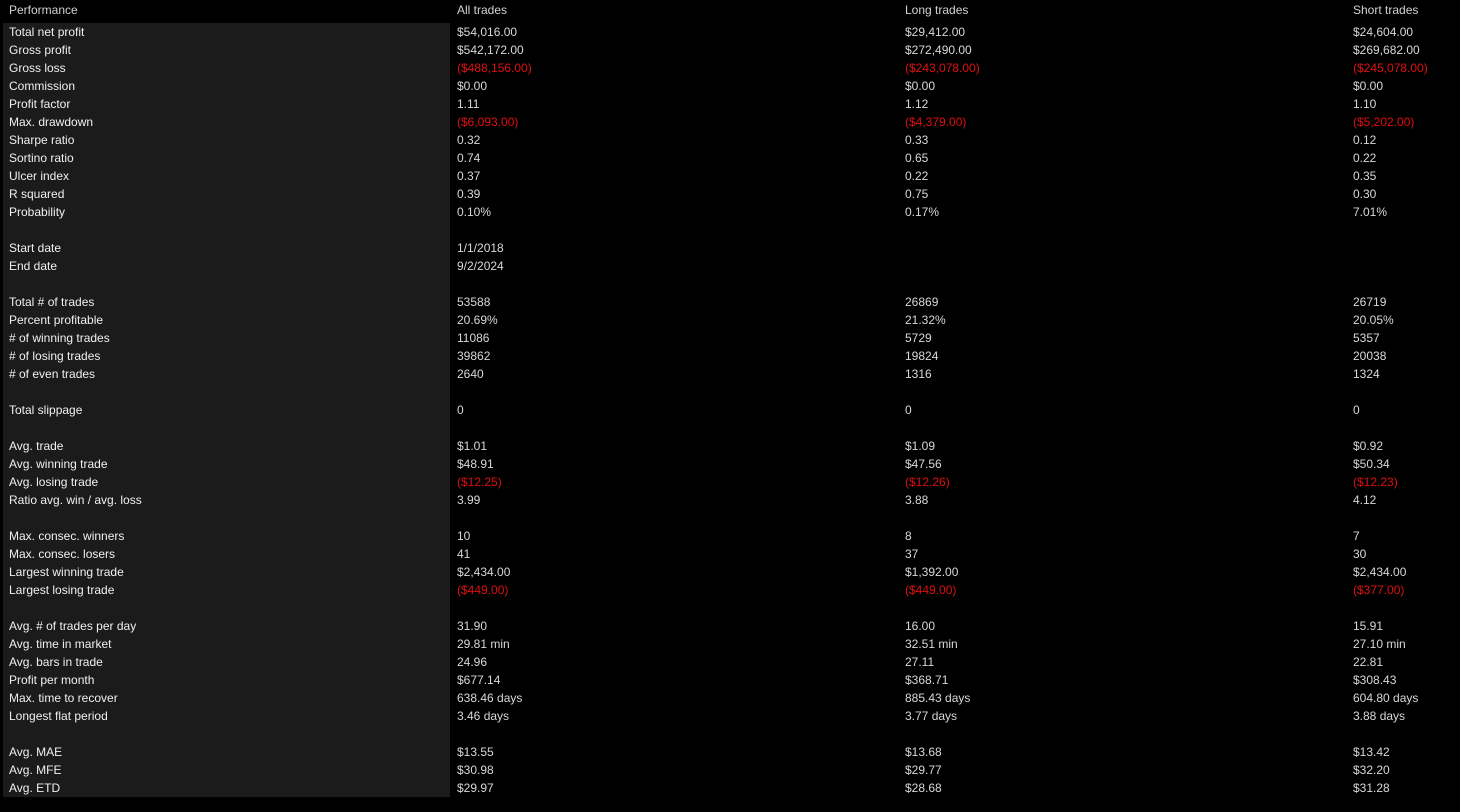  Describe the element at coordinates (479, 482) in the screenshot. I see `all-trades-value: ($12.25)` at that location.